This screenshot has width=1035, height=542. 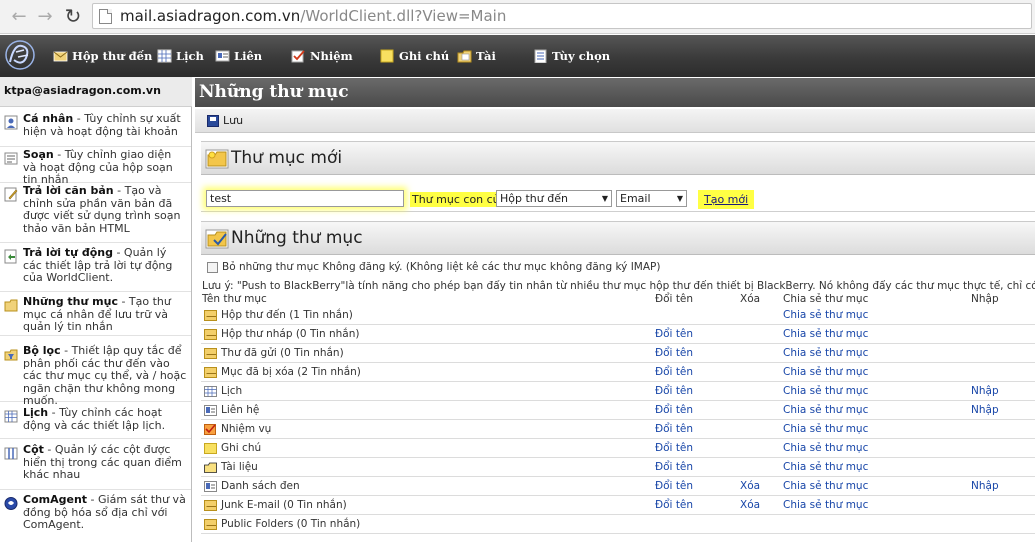 What do you see at coordinates (297, 238) in the screenshot?
I see `folders-heading: Những thư mục` at bounding box center [297, 238].